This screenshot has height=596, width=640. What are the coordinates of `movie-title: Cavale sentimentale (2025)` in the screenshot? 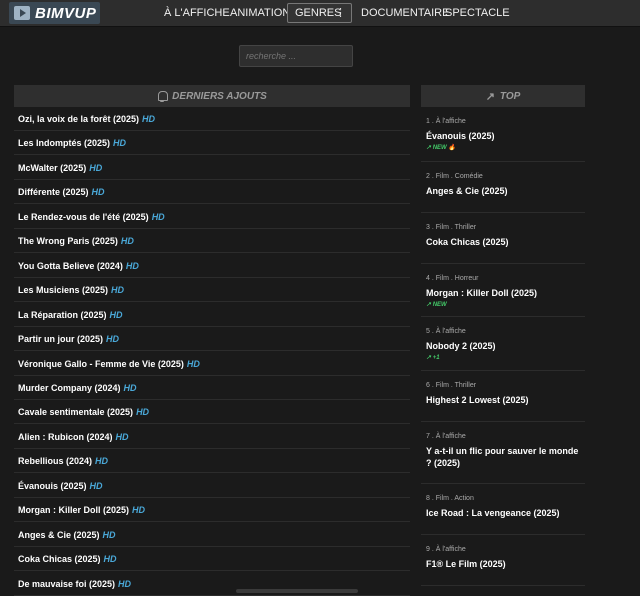 It's located at (76, 412).